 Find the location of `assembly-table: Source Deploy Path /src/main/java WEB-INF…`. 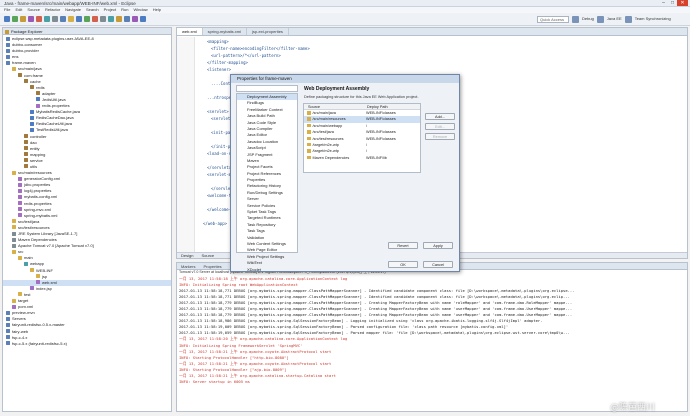

assembly-table: Source Deploy Path /src/main/java WEB-INF… is located at coordinates (362, 138).